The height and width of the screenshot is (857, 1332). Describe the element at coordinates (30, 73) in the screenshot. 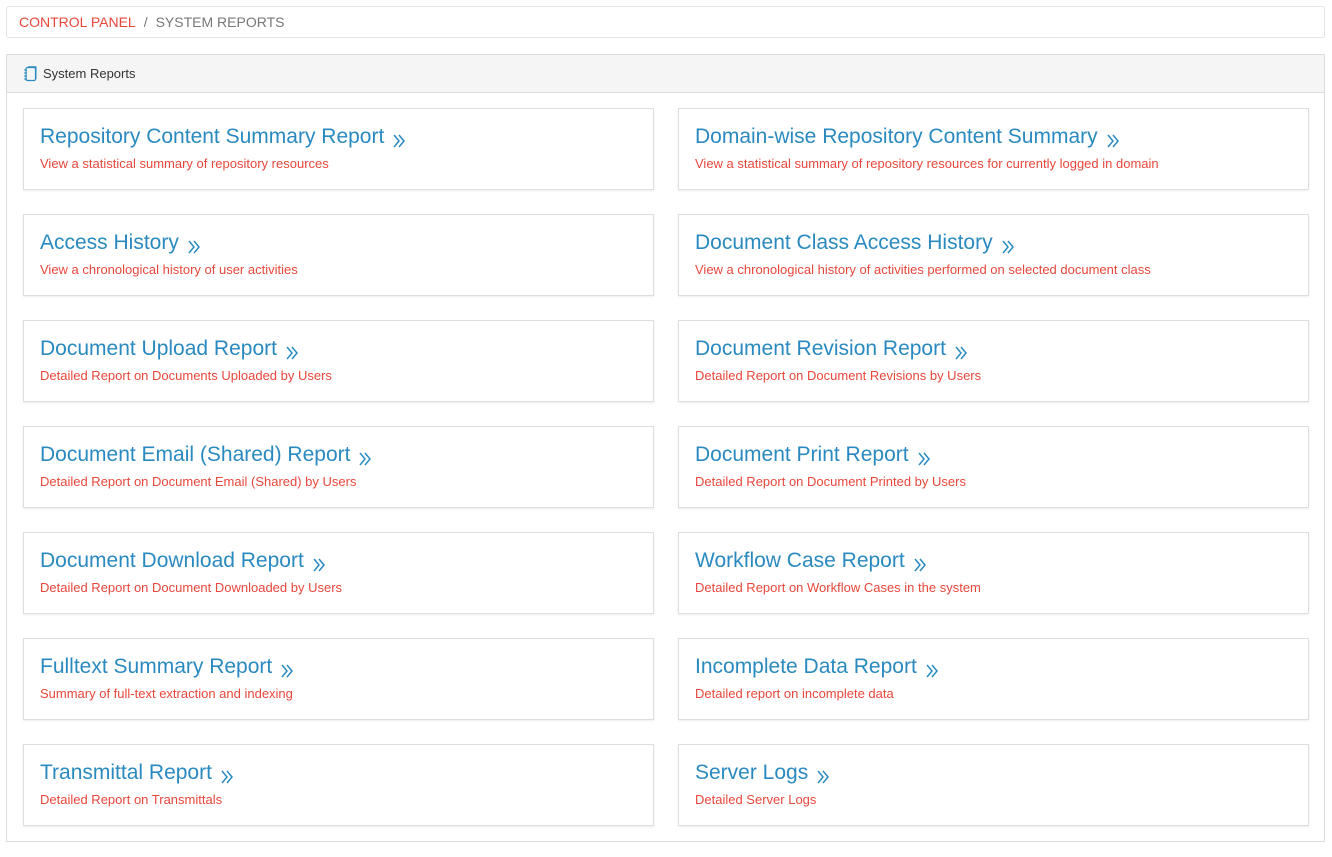

I see `notebook-icon` at that location.